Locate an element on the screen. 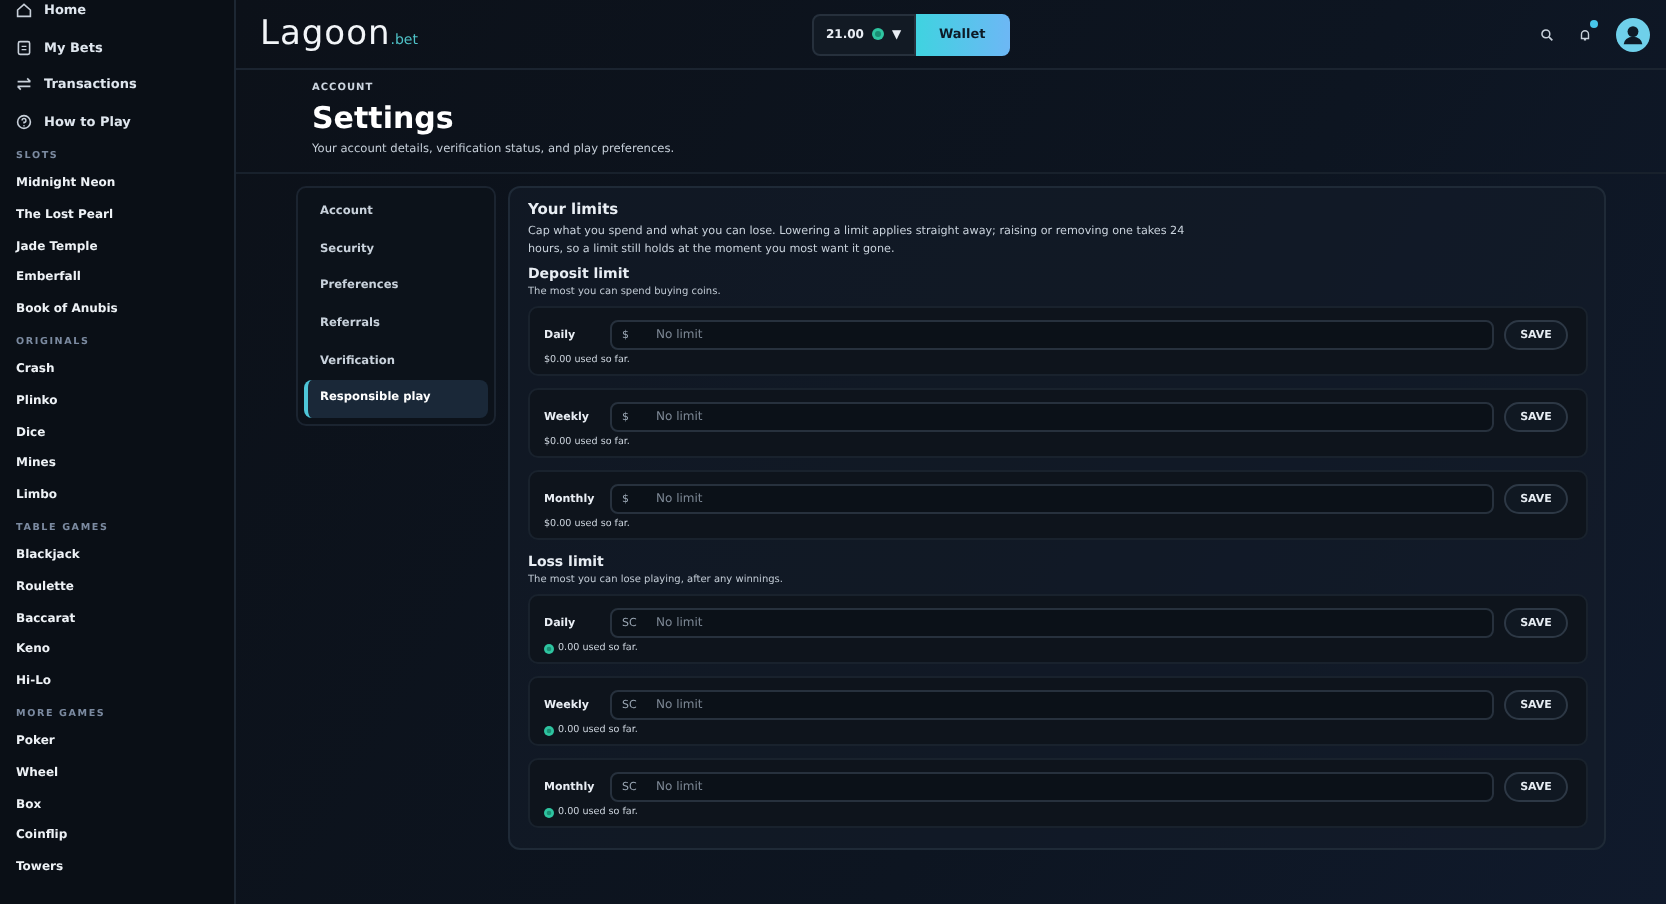  receipt-icon is located at coordinates (24, 47).